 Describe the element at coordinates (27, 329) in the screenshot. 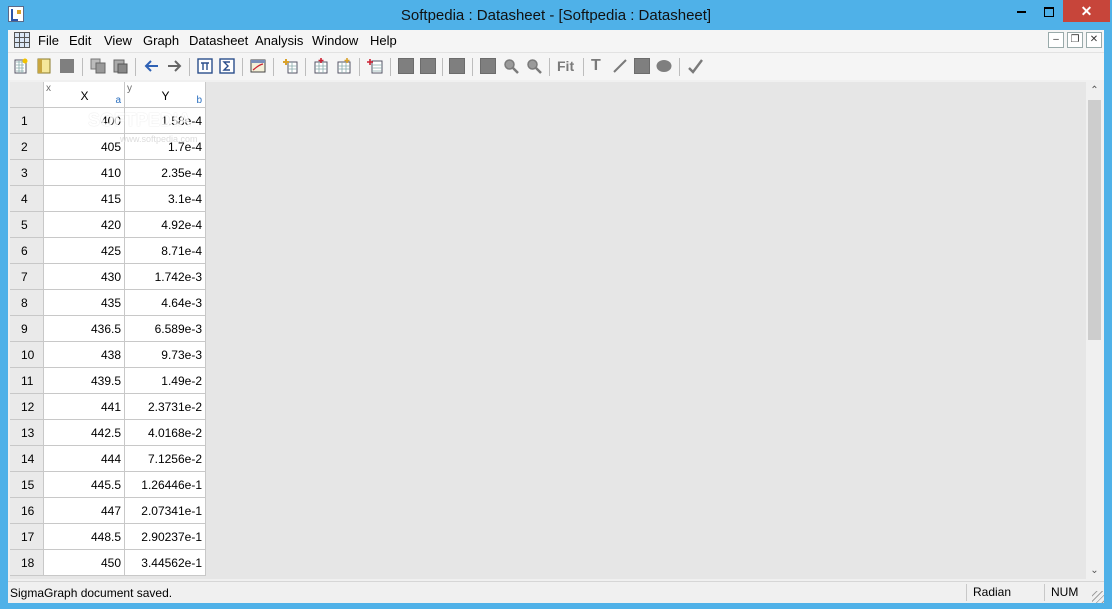

I see `row-number: 9` at that location.